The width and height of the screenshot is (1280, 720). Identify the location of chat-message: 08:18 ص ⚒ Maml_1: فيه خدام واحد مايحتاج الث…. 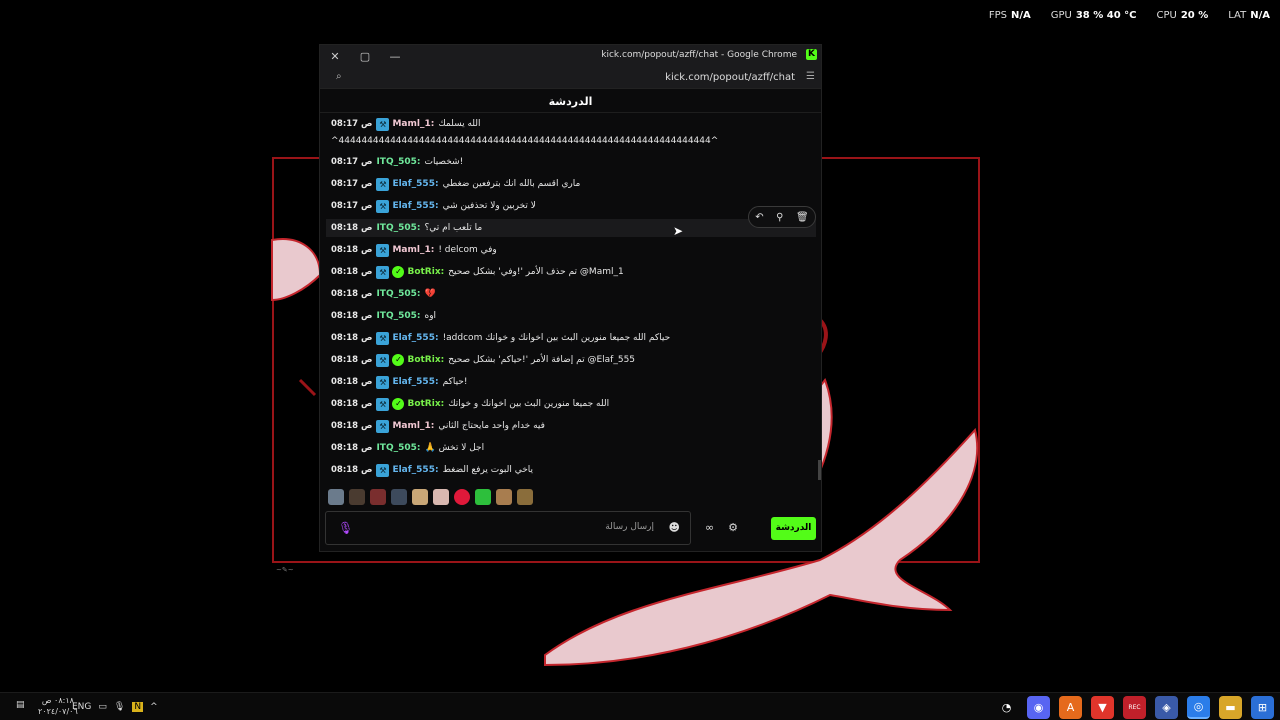
(438, 426).